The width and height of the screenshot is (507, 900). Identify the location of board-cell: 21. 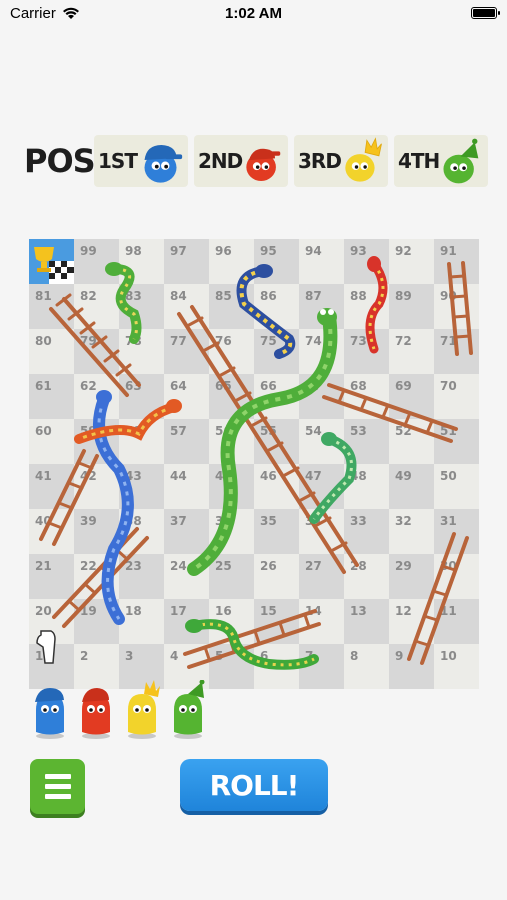
(51, 576).